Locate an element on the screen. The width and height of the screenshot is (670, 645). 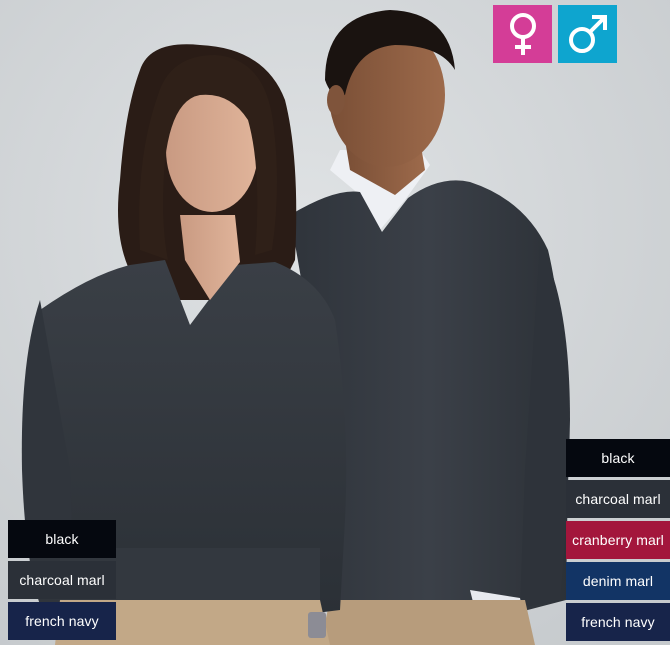
male-symbol-icon is located at coordinates (587, 34).